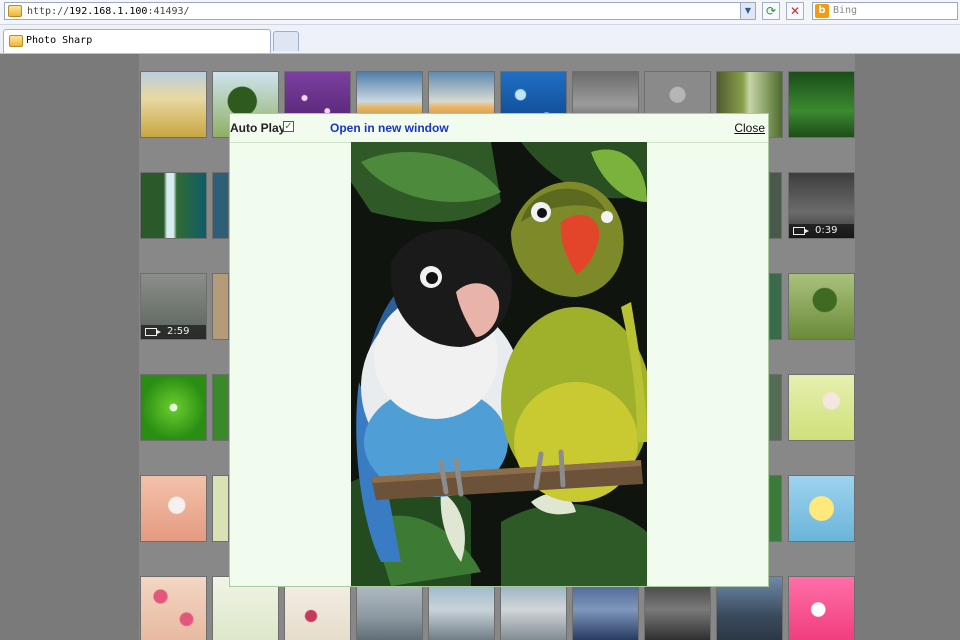  Describe the element at coordinates (173, 306) in the screenshot. I see `photo-thumbnail: 2:59` at that location.